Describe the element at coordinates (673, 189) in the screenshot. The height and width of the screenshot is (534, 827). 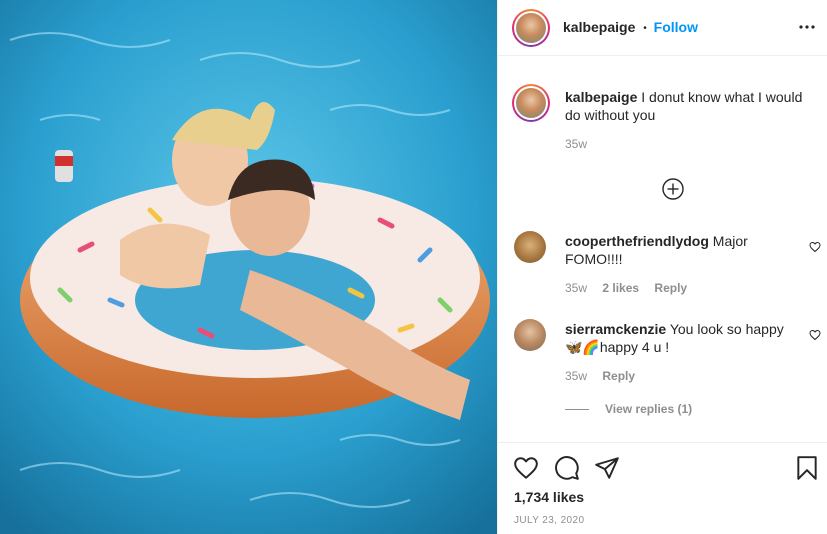
I see `plus-circle-icon` at that location.